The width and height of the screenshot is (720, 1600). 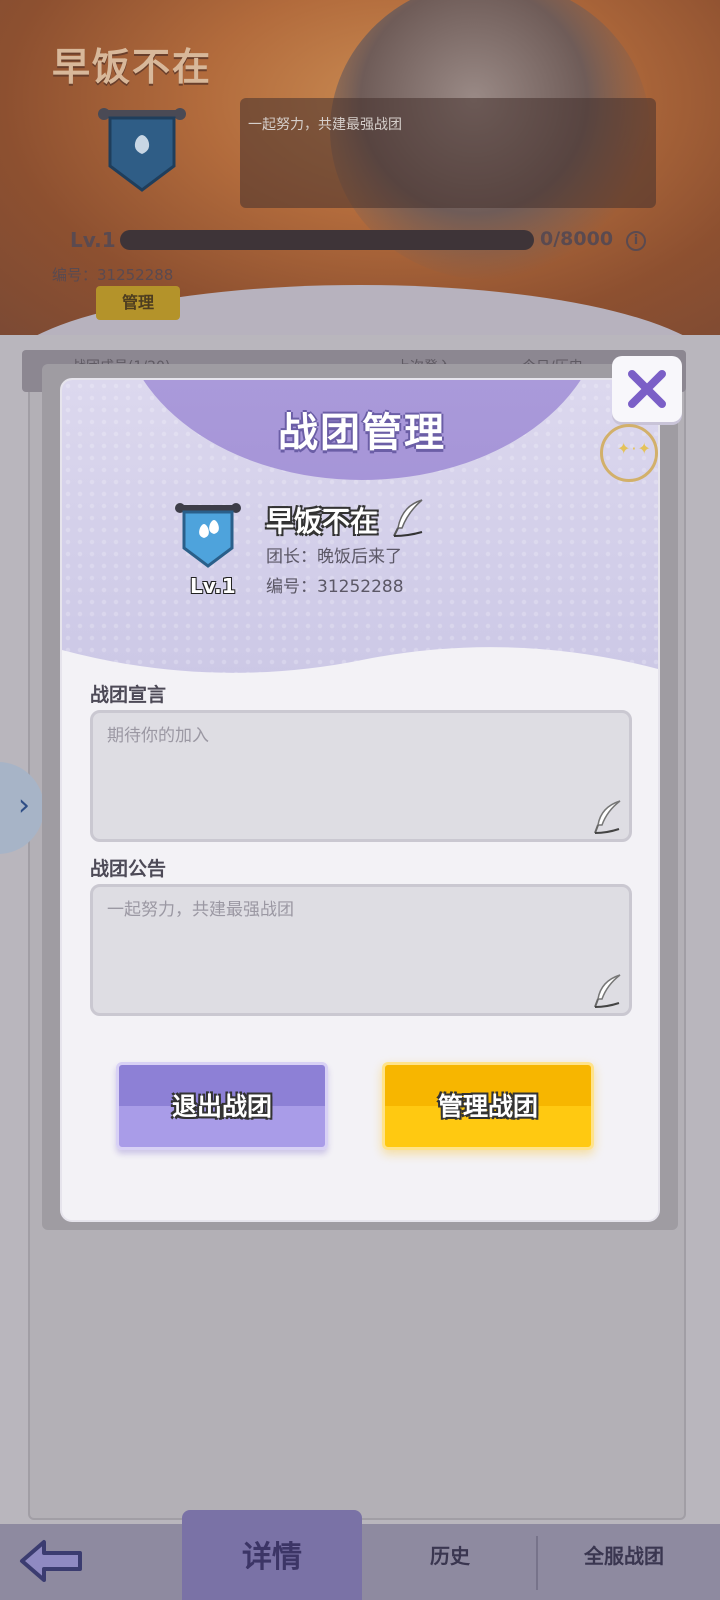 I want to click on background-exp-bar, so click(x=327, y=240).